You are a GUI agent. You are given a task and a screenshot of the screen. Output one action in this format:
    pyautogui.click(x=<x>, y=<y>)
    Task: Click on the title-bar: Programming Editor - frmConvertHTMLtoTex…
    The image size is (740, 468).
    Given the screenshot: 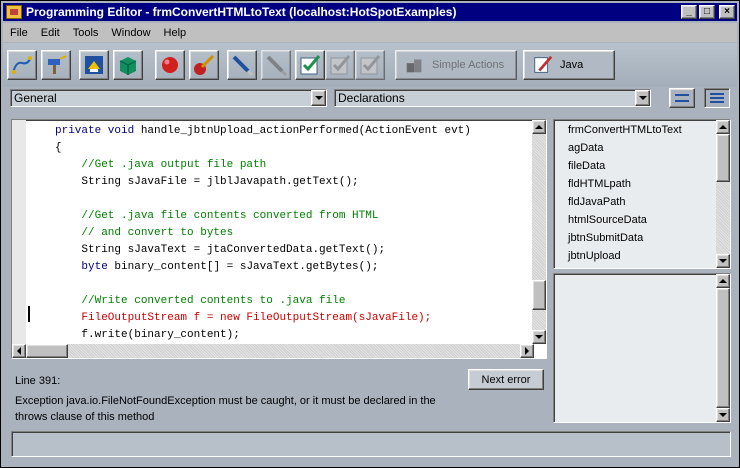 What is the action you would take?
    pyautogui.click(x=370, y=12)
    